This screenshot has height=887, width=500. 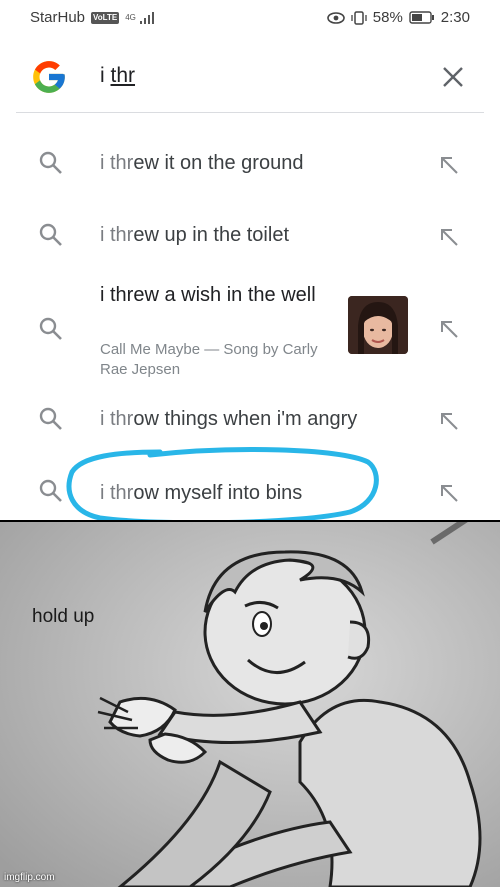 I want to click on suggestion-item: i throw myself into bins, so click(x=250, y=490).